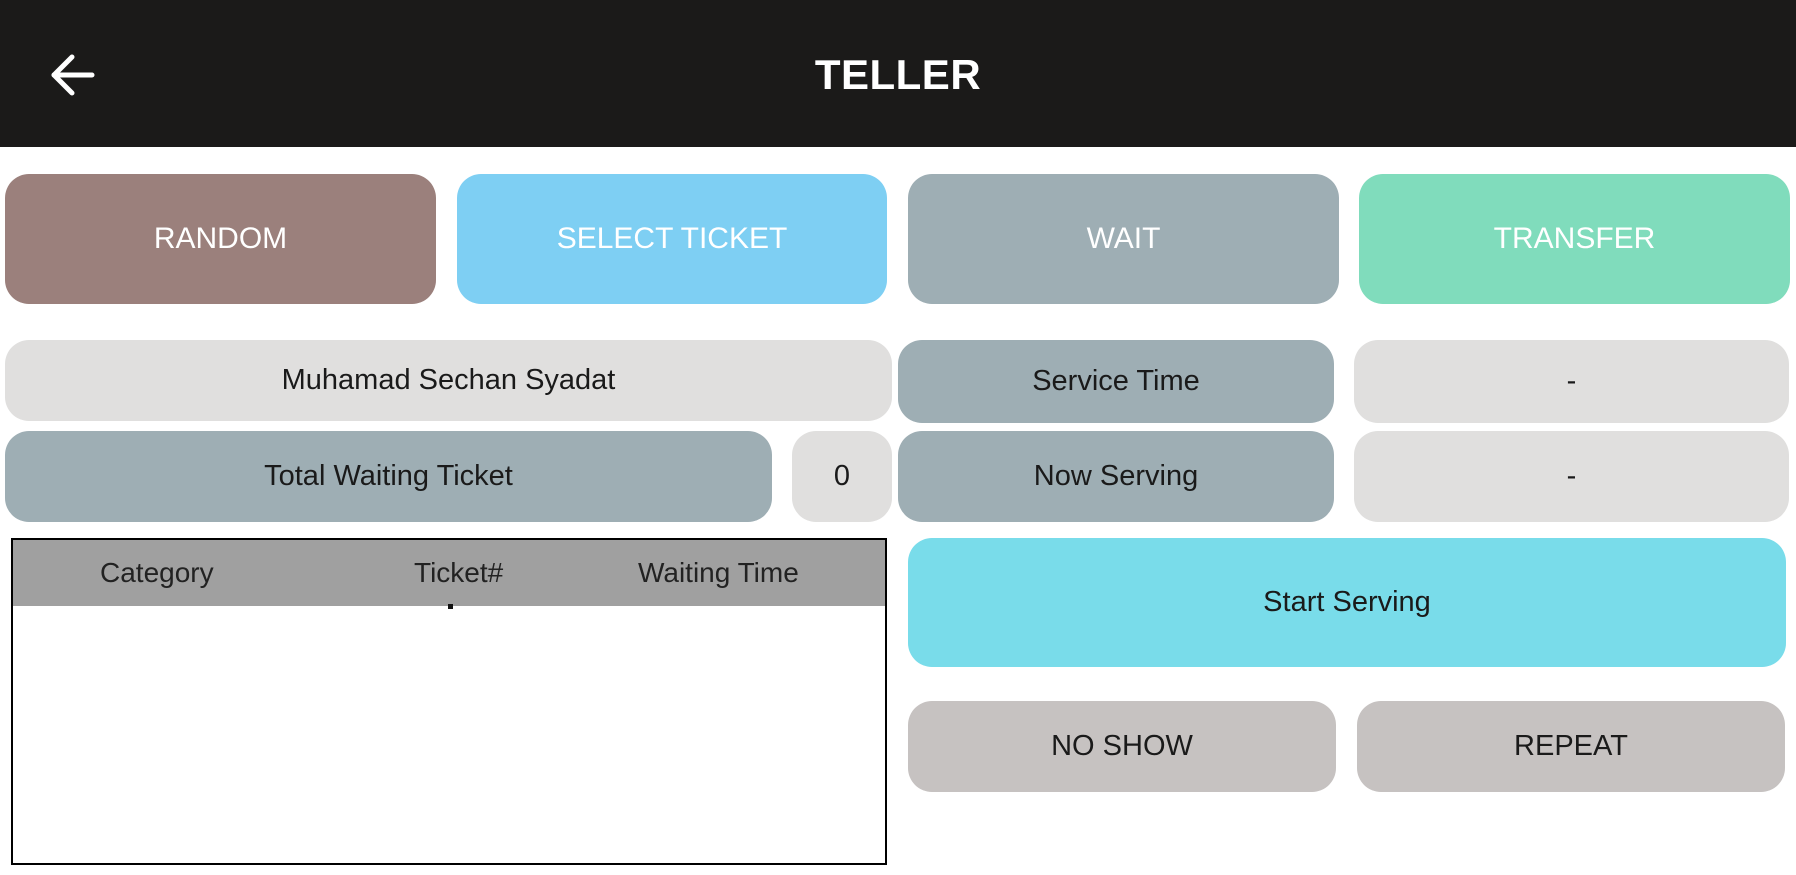 The width and height of the screenshot is (1796, 875). I want to click on column-header-waiting-time: Waiting Time, so click(718, 572).